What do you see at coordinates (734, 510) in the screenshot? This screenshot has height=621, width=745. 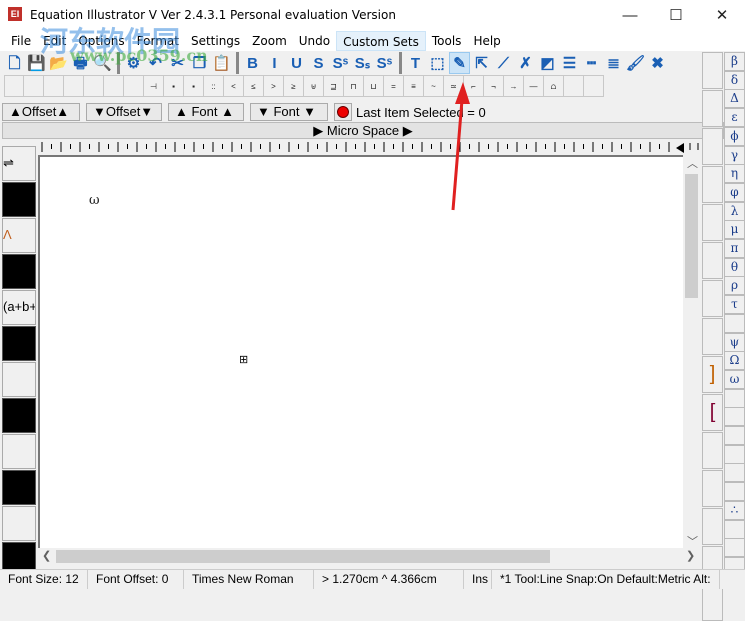 I see `greek-∴-button: ∴` at bounding box center [734, 510].